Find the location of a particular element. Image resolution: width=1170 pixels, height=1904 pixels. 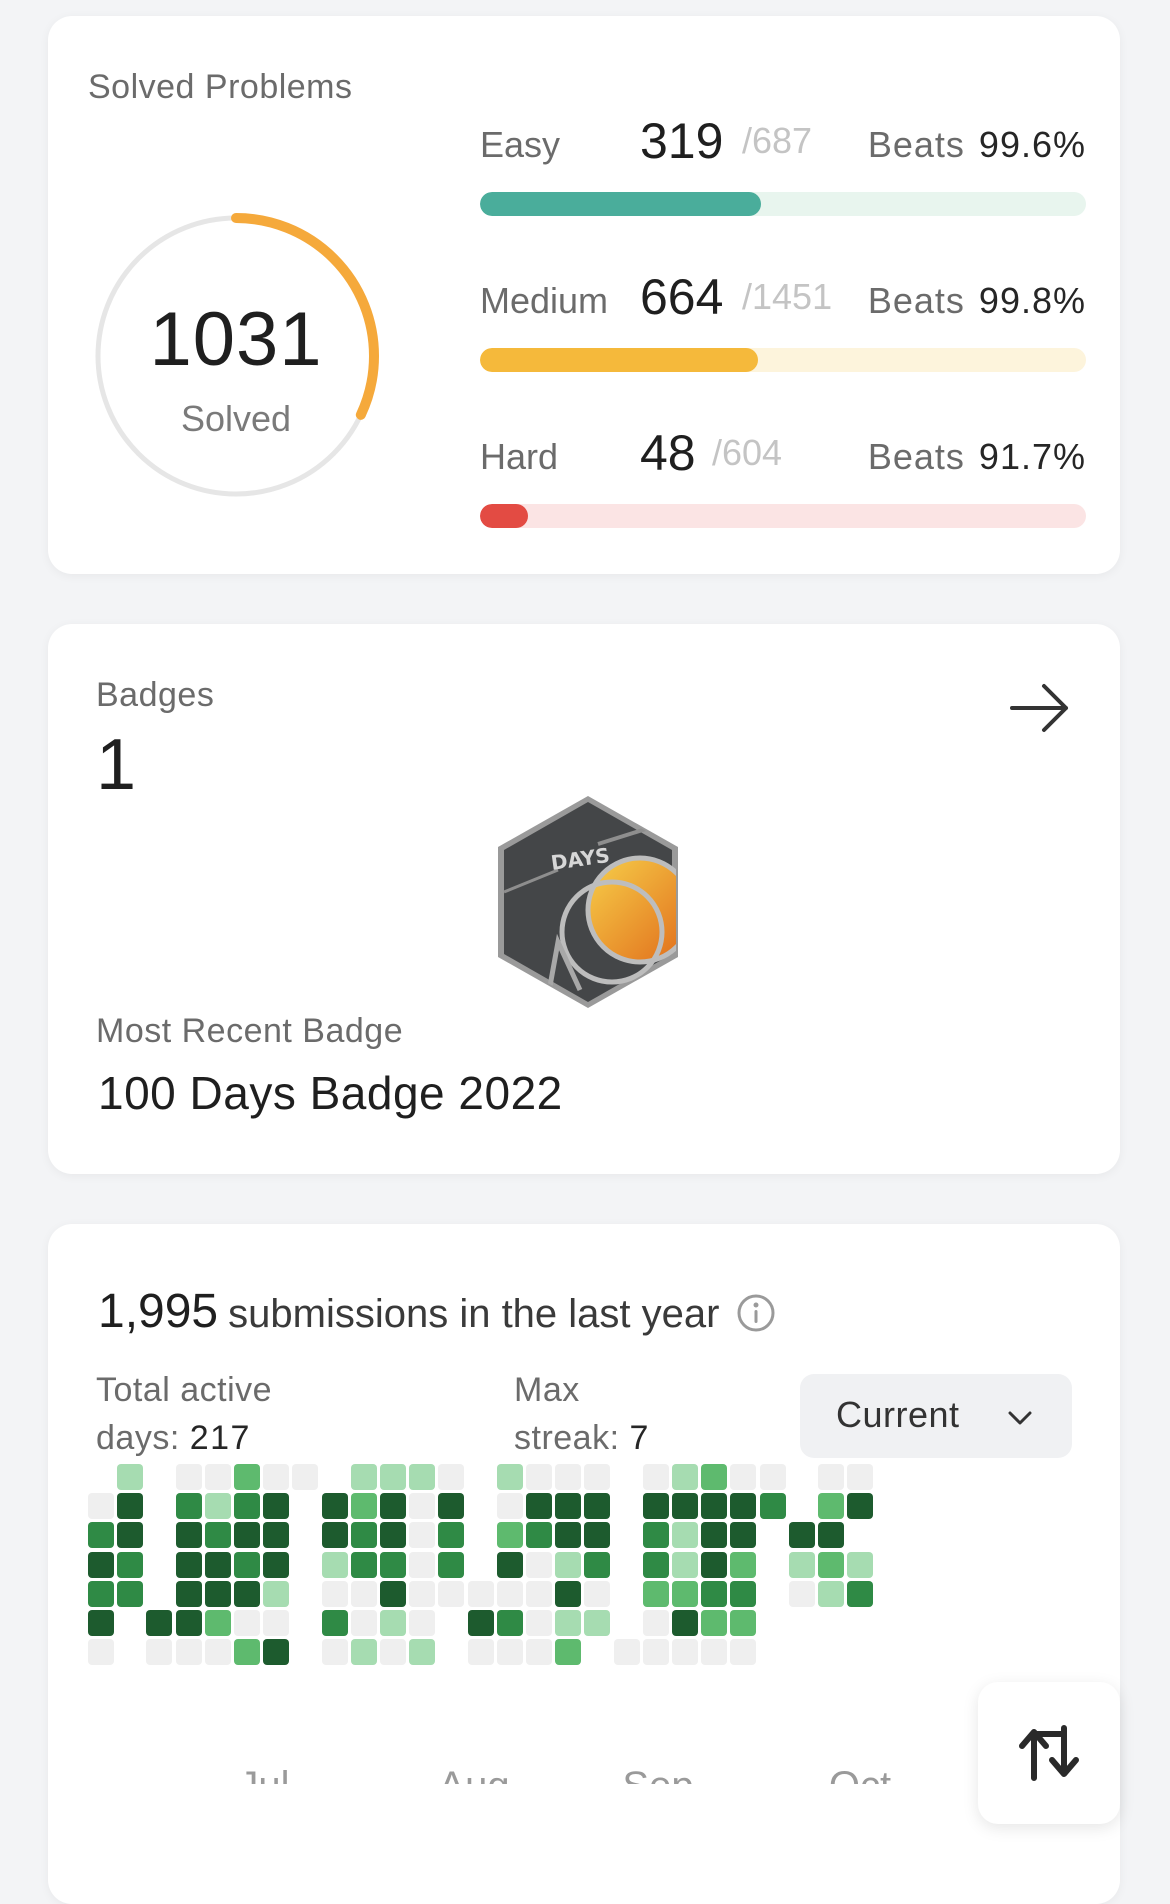

arrow-right-icon is located at coordinates (1040, 708).